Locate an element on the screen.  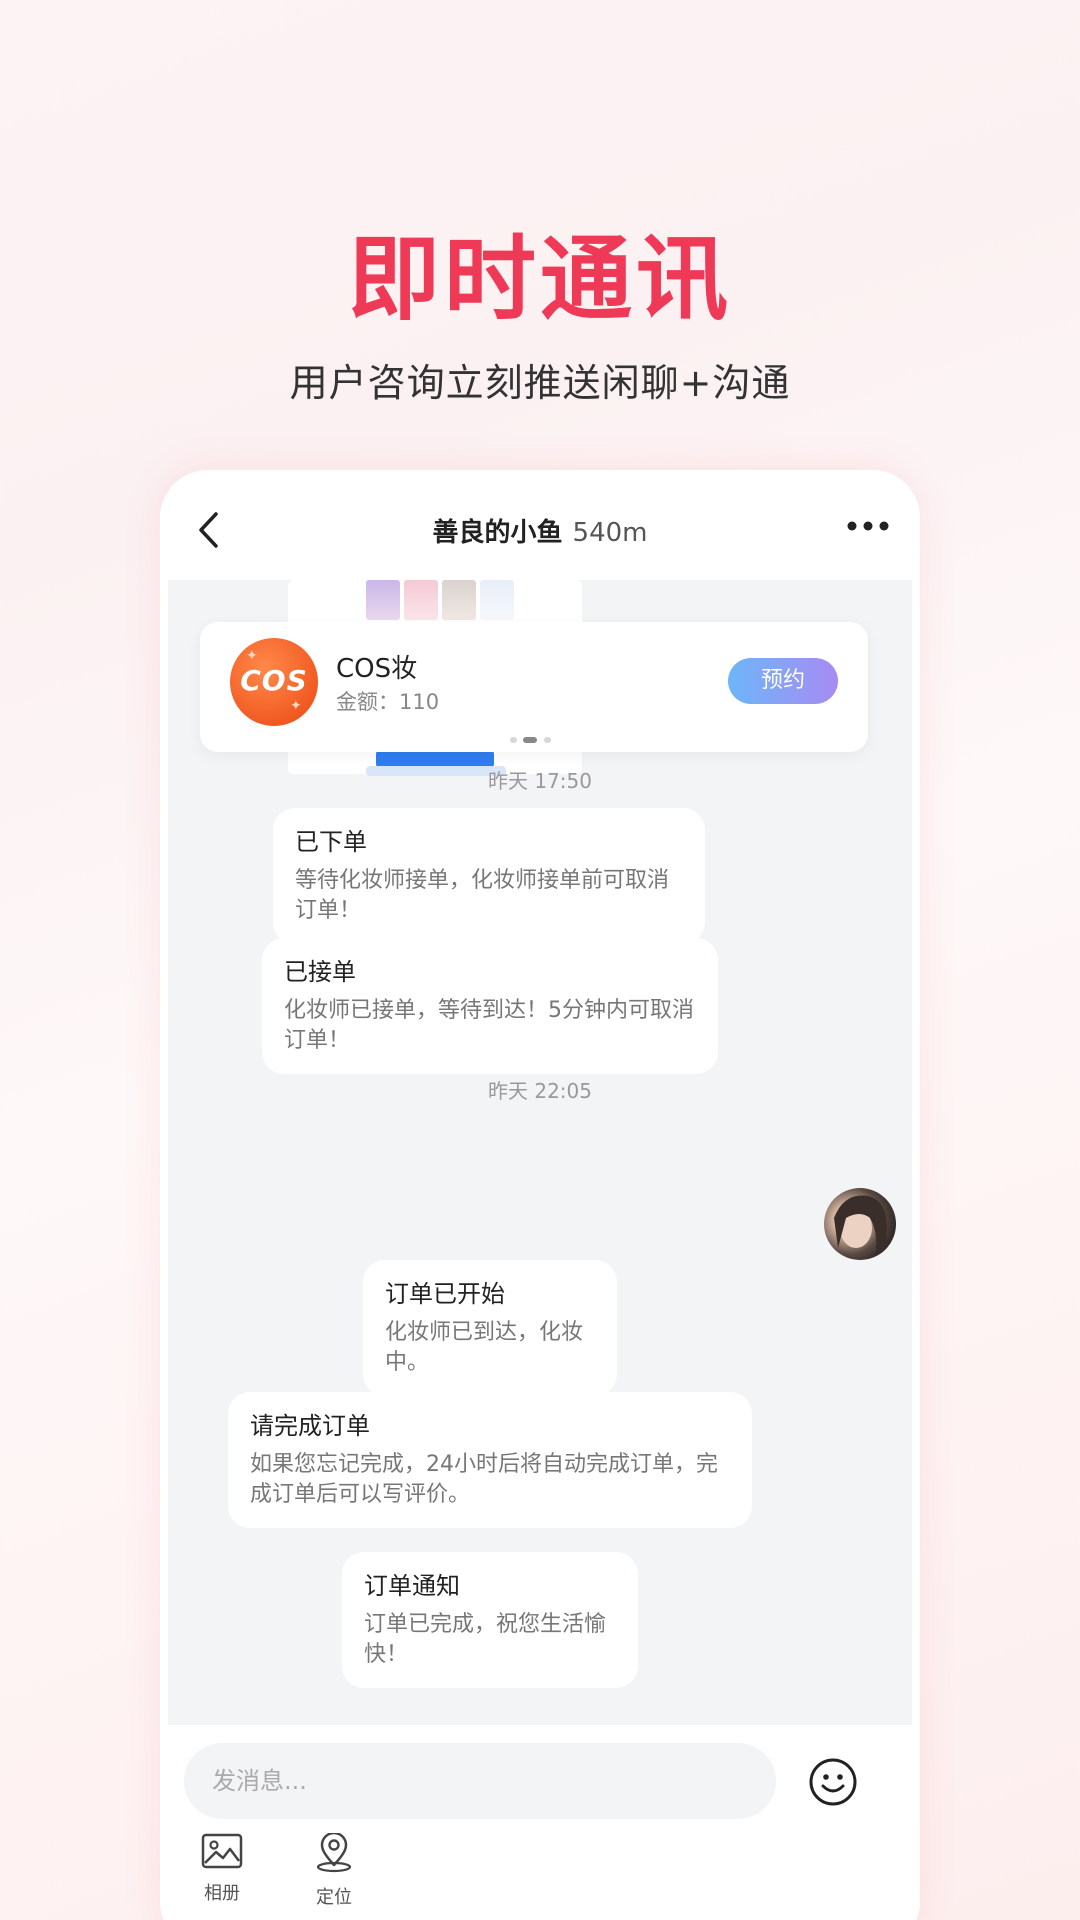
carousel-dot-active is located at coordinates (530, 740).